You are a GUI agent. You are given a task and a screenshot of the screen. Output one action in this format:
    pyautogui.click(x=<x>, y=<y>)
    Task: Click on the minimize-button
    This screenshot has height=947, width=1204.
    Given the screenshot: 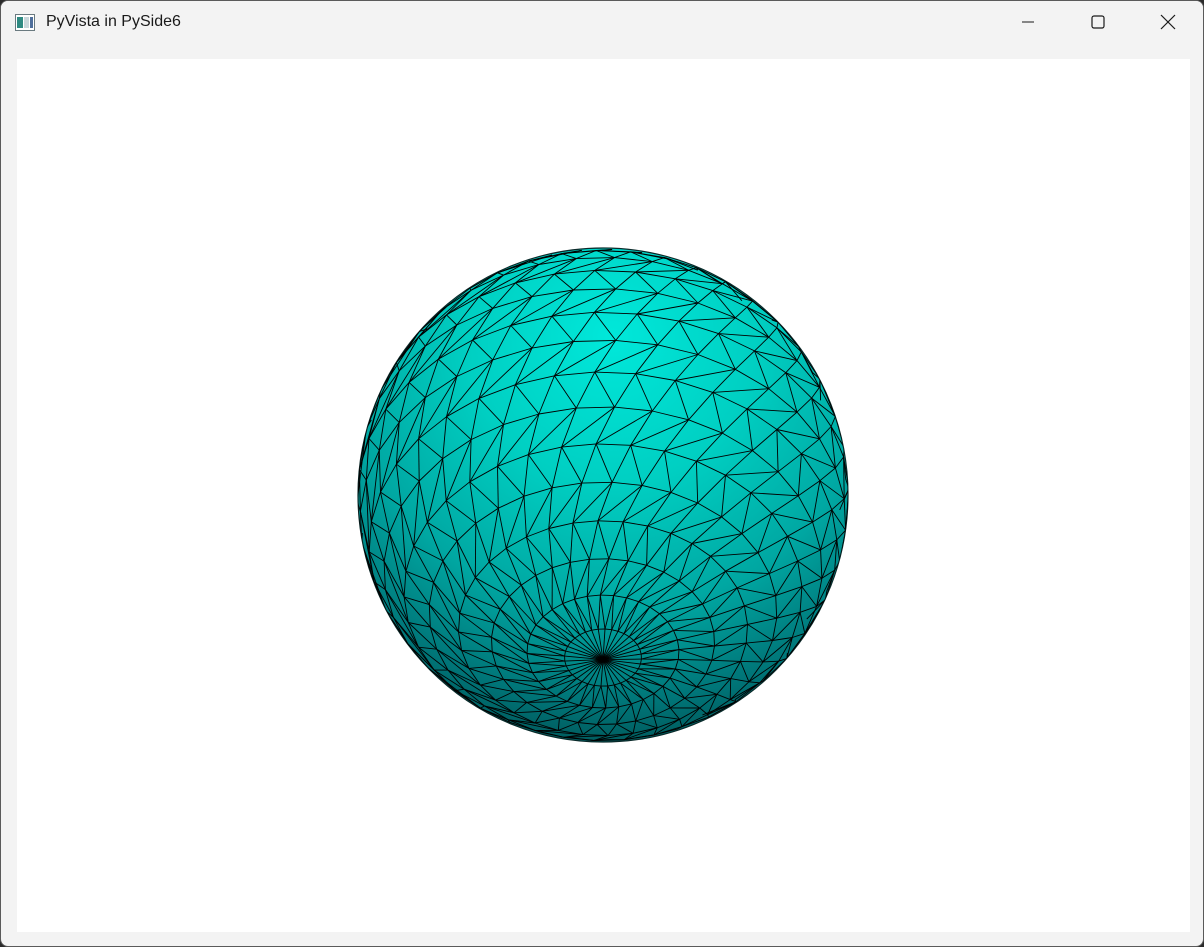 What is the action you would take?
    pyautogui.click(x=1028, y=24)
    